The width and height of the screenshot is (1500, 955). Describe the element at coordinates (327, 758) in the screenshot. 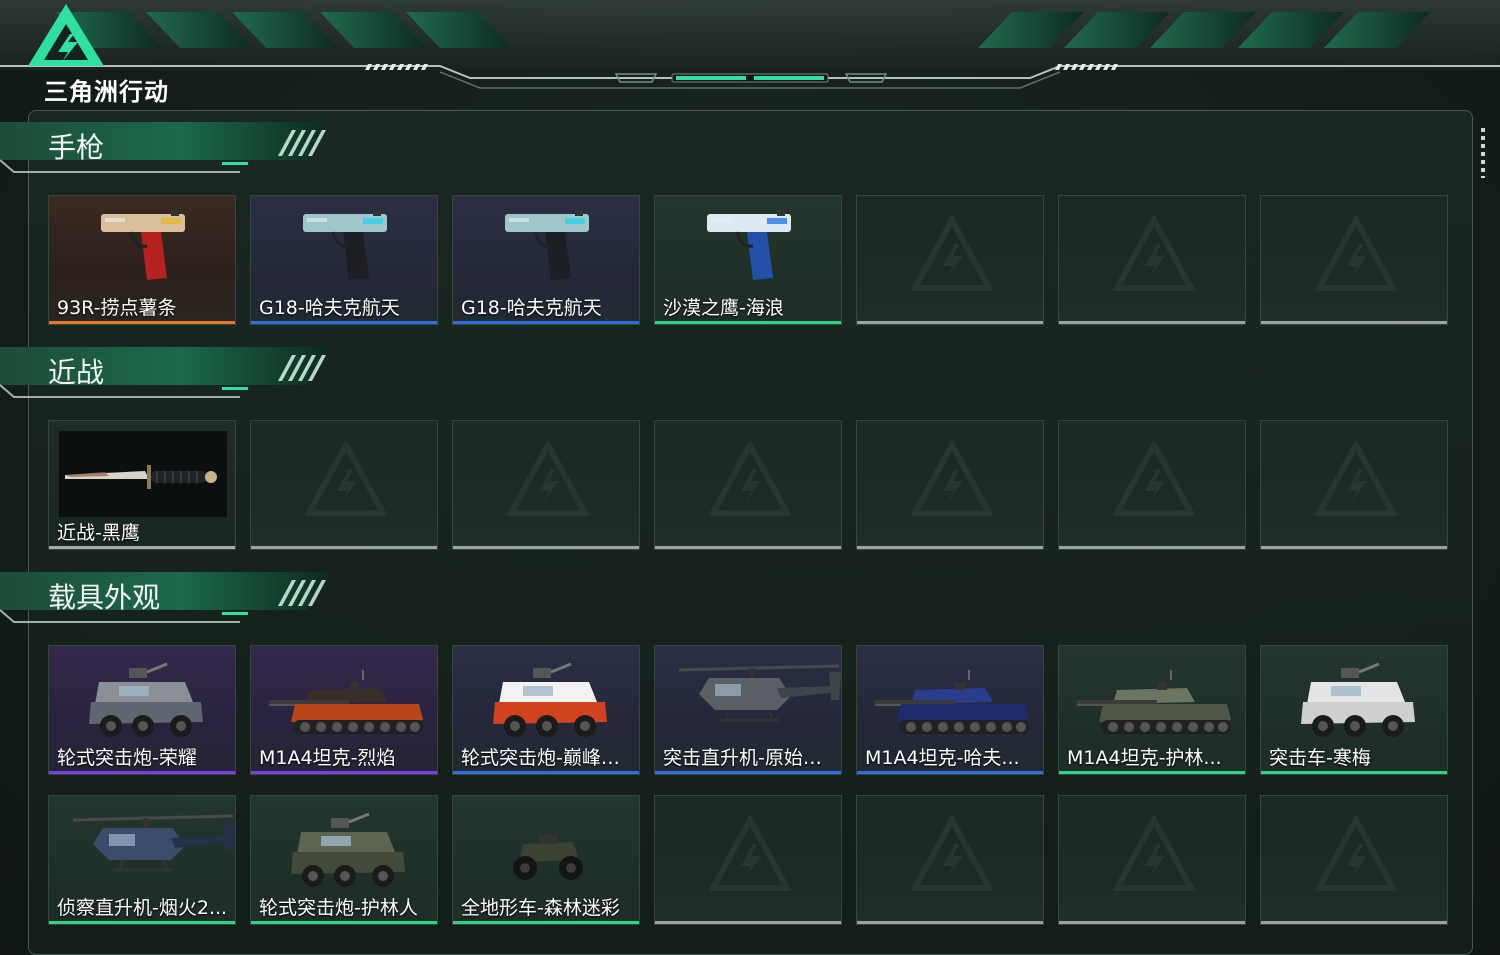

I see `item-name: M1A4坦克-烈焰` at that location.